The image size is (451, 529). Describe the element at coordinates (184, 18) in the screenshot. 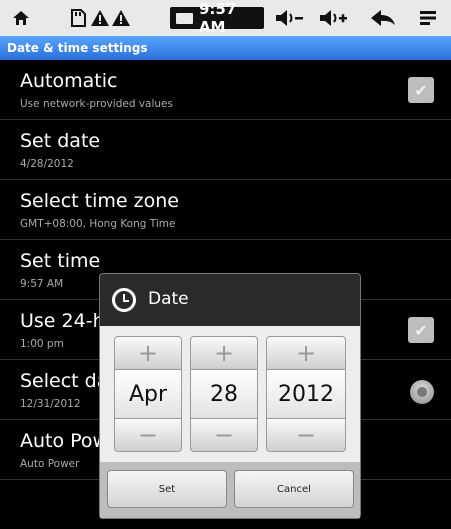

I see `battery-icon` at that location.